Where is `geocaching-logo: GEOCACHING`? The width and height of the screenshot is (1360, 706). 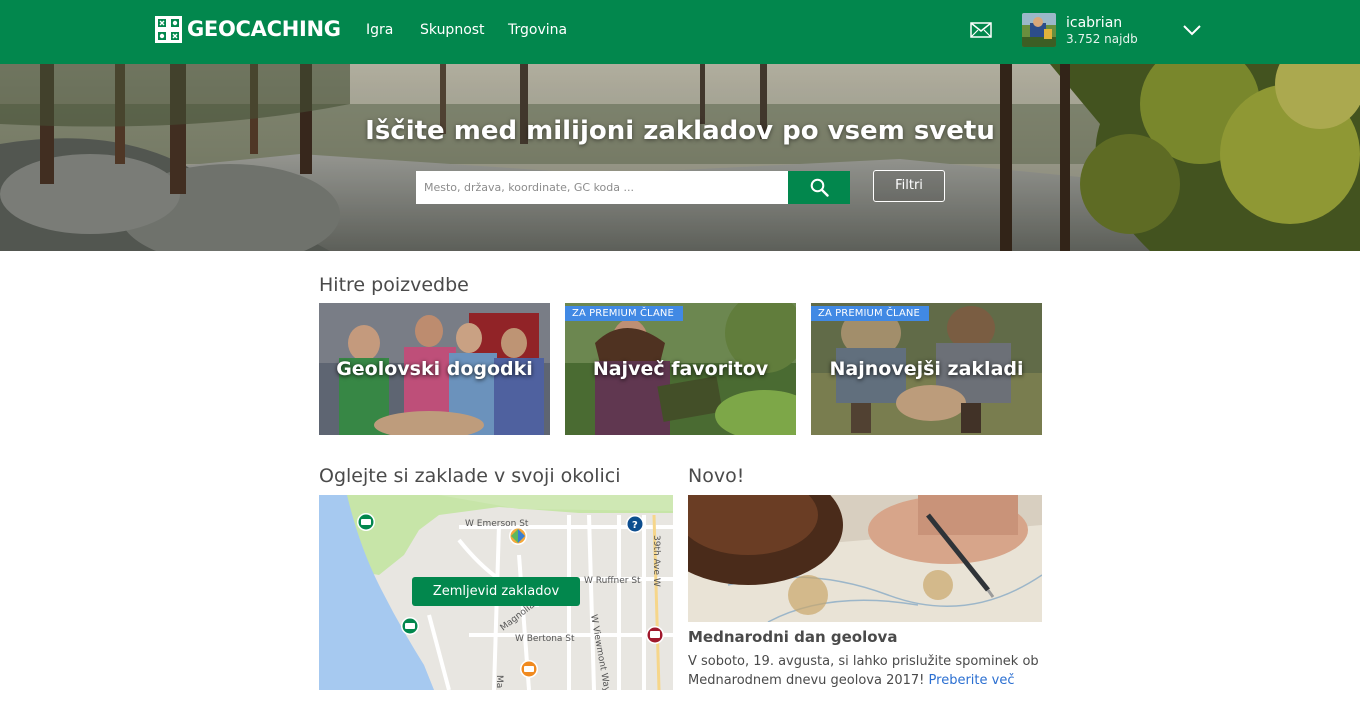
geocaching-logo: GEOCACHING is located at coordinates (248, 29).